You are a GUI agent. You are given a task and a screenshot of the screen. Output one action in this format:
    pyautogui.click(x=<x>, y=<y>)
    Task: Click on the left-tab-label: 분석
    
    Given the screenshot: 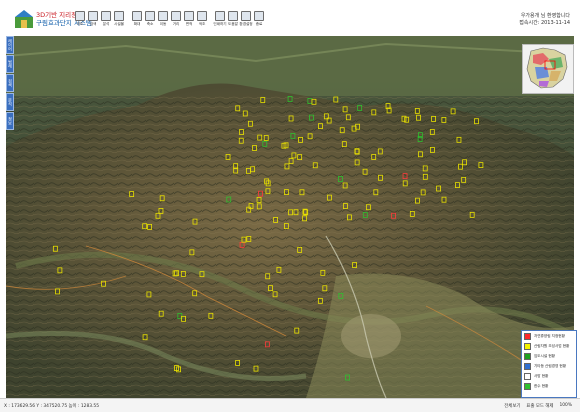 What is the action you would take?
    pyautogui.click(x=10, y=102)
    